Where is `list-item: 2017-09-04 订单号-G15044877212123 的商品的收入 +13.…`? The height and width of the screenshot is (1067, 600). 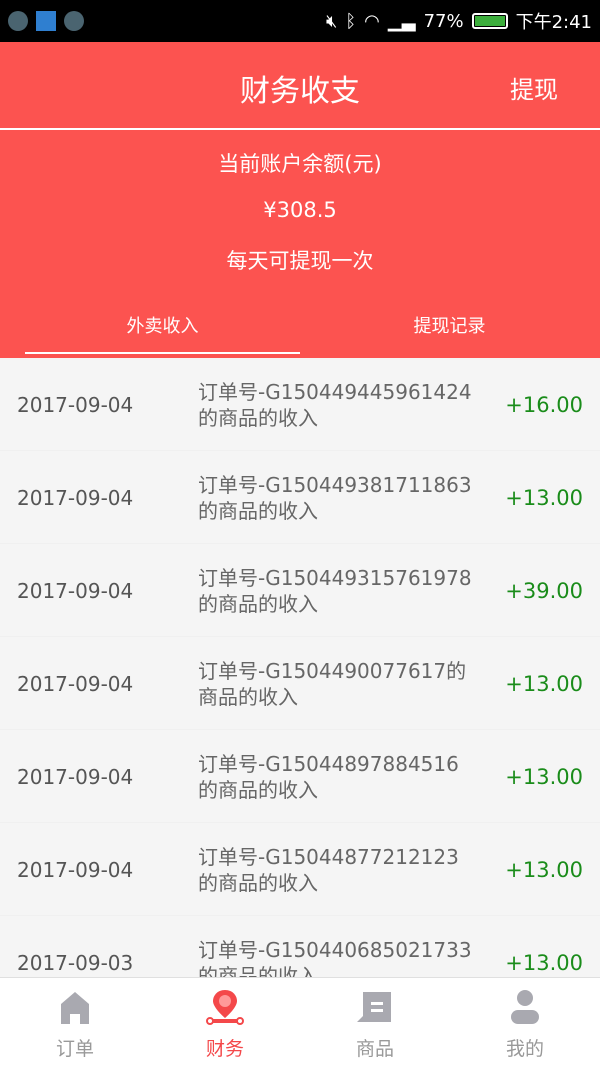 list-item: 2017-09-04 订单号-G15044877212123 的商品的收入 +13.… is located at coordinates (300, 869).